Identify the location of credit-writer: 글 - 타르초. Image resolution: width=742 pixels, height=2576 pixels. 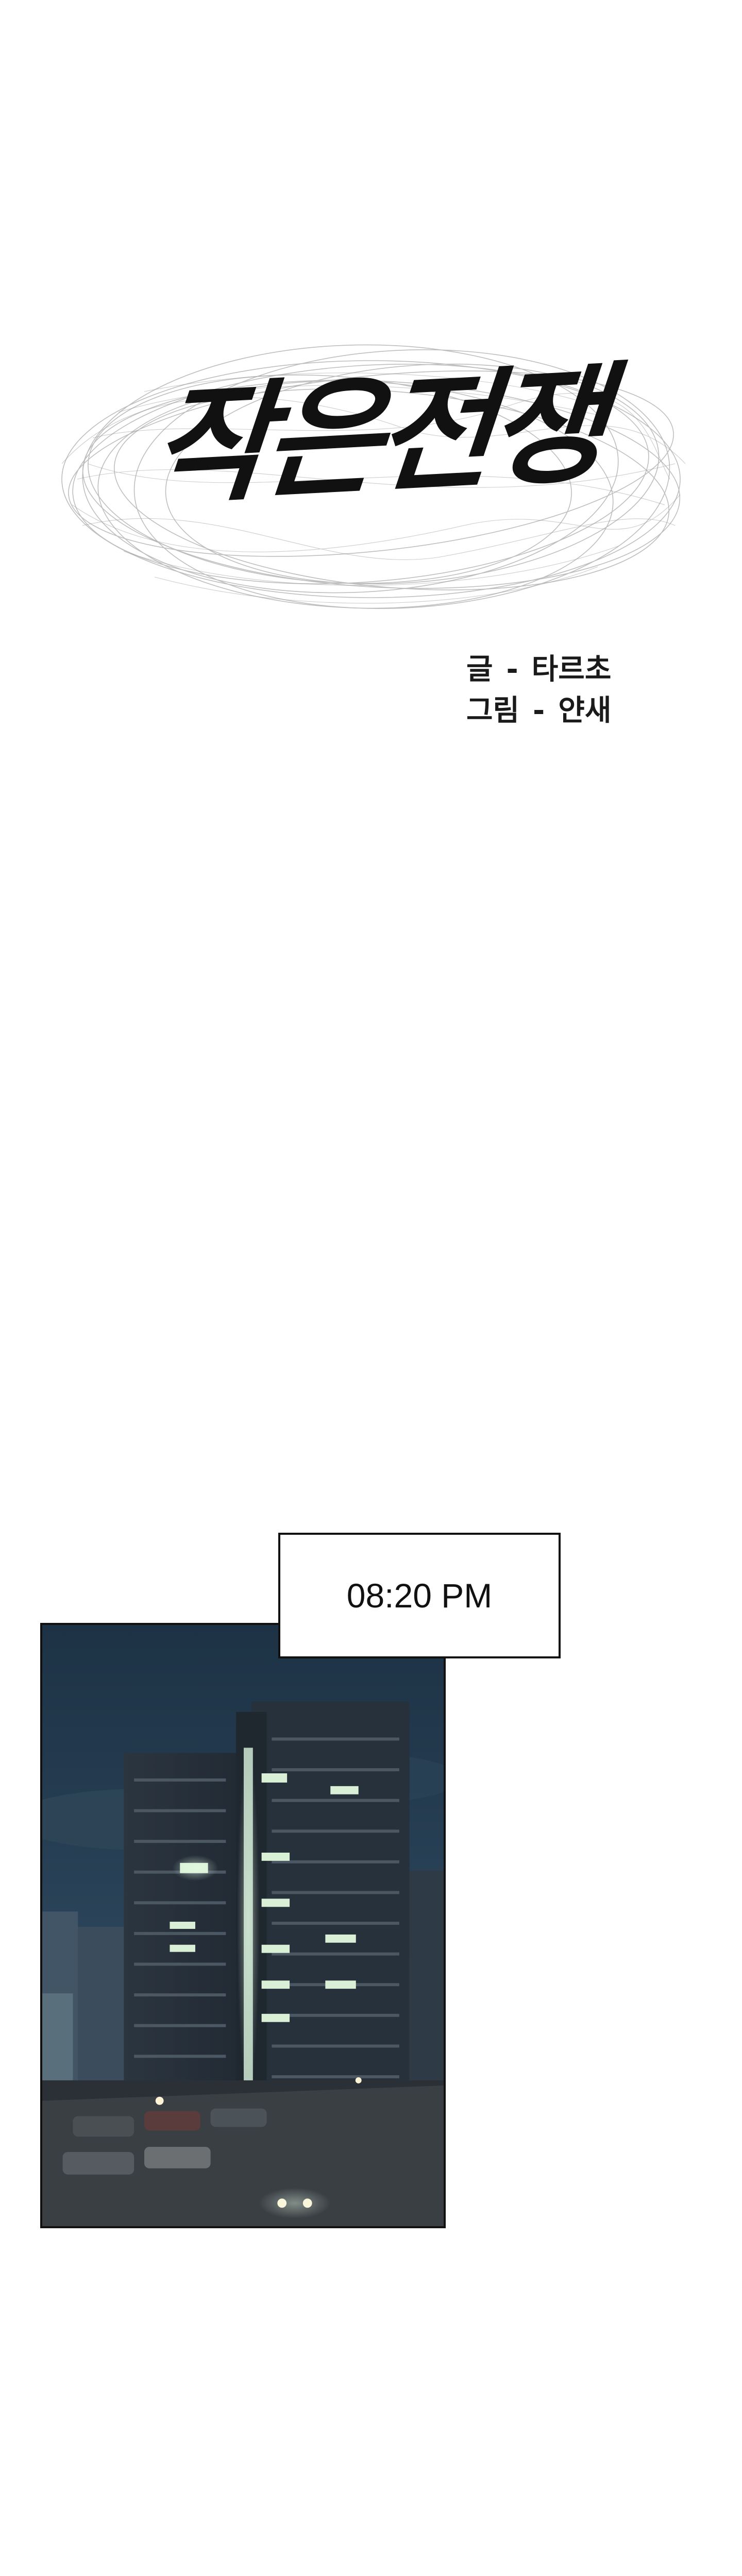
(538, 669).